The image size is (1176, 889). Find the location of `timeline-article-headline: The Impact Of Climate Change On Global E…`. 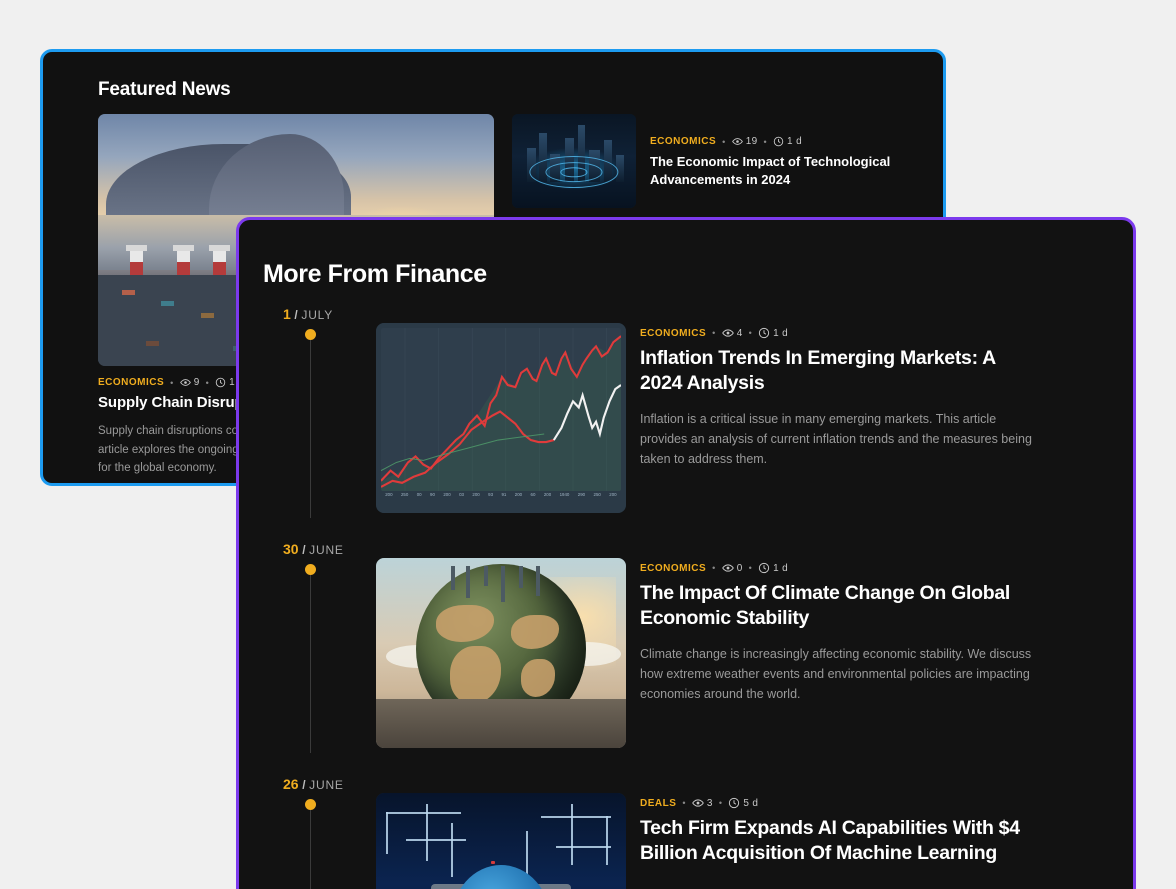

timeline-article-headline: The Impact Of Climate Change On Global E… is located at coordinates (840, 606).